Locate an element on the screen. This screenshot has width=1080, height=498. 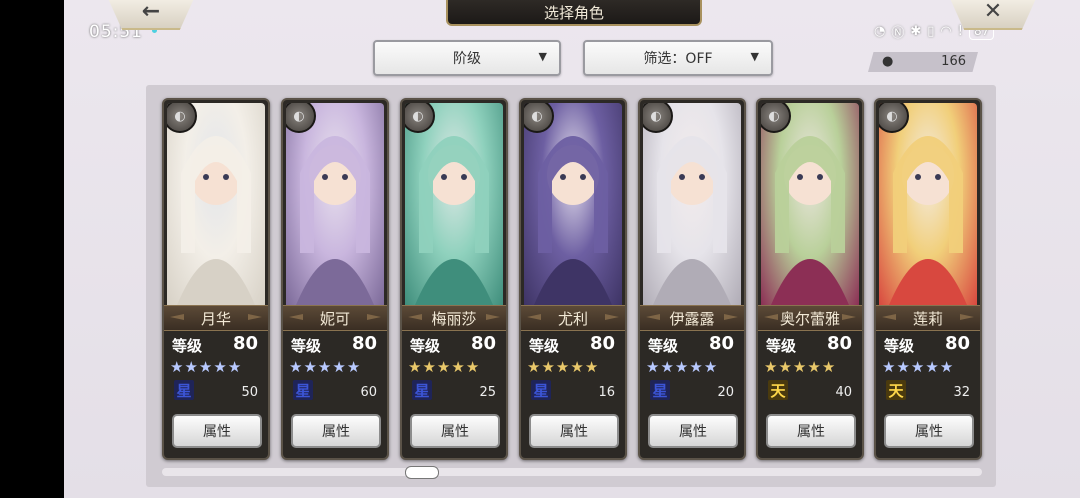
character-name: 伊露露 is located at coordinates (692, 318).